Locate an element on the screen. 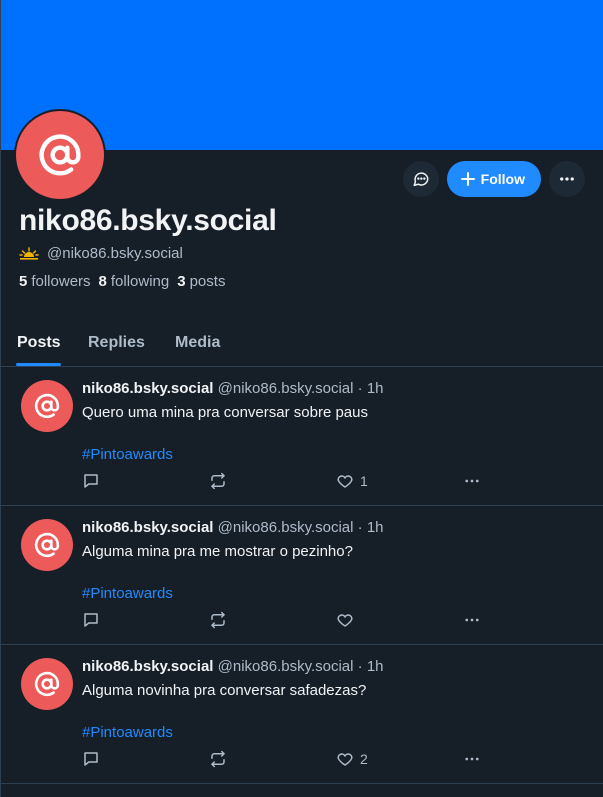 This screenshot has height=797, width=603. like-button: 2 is located at coordinates (352, 759).